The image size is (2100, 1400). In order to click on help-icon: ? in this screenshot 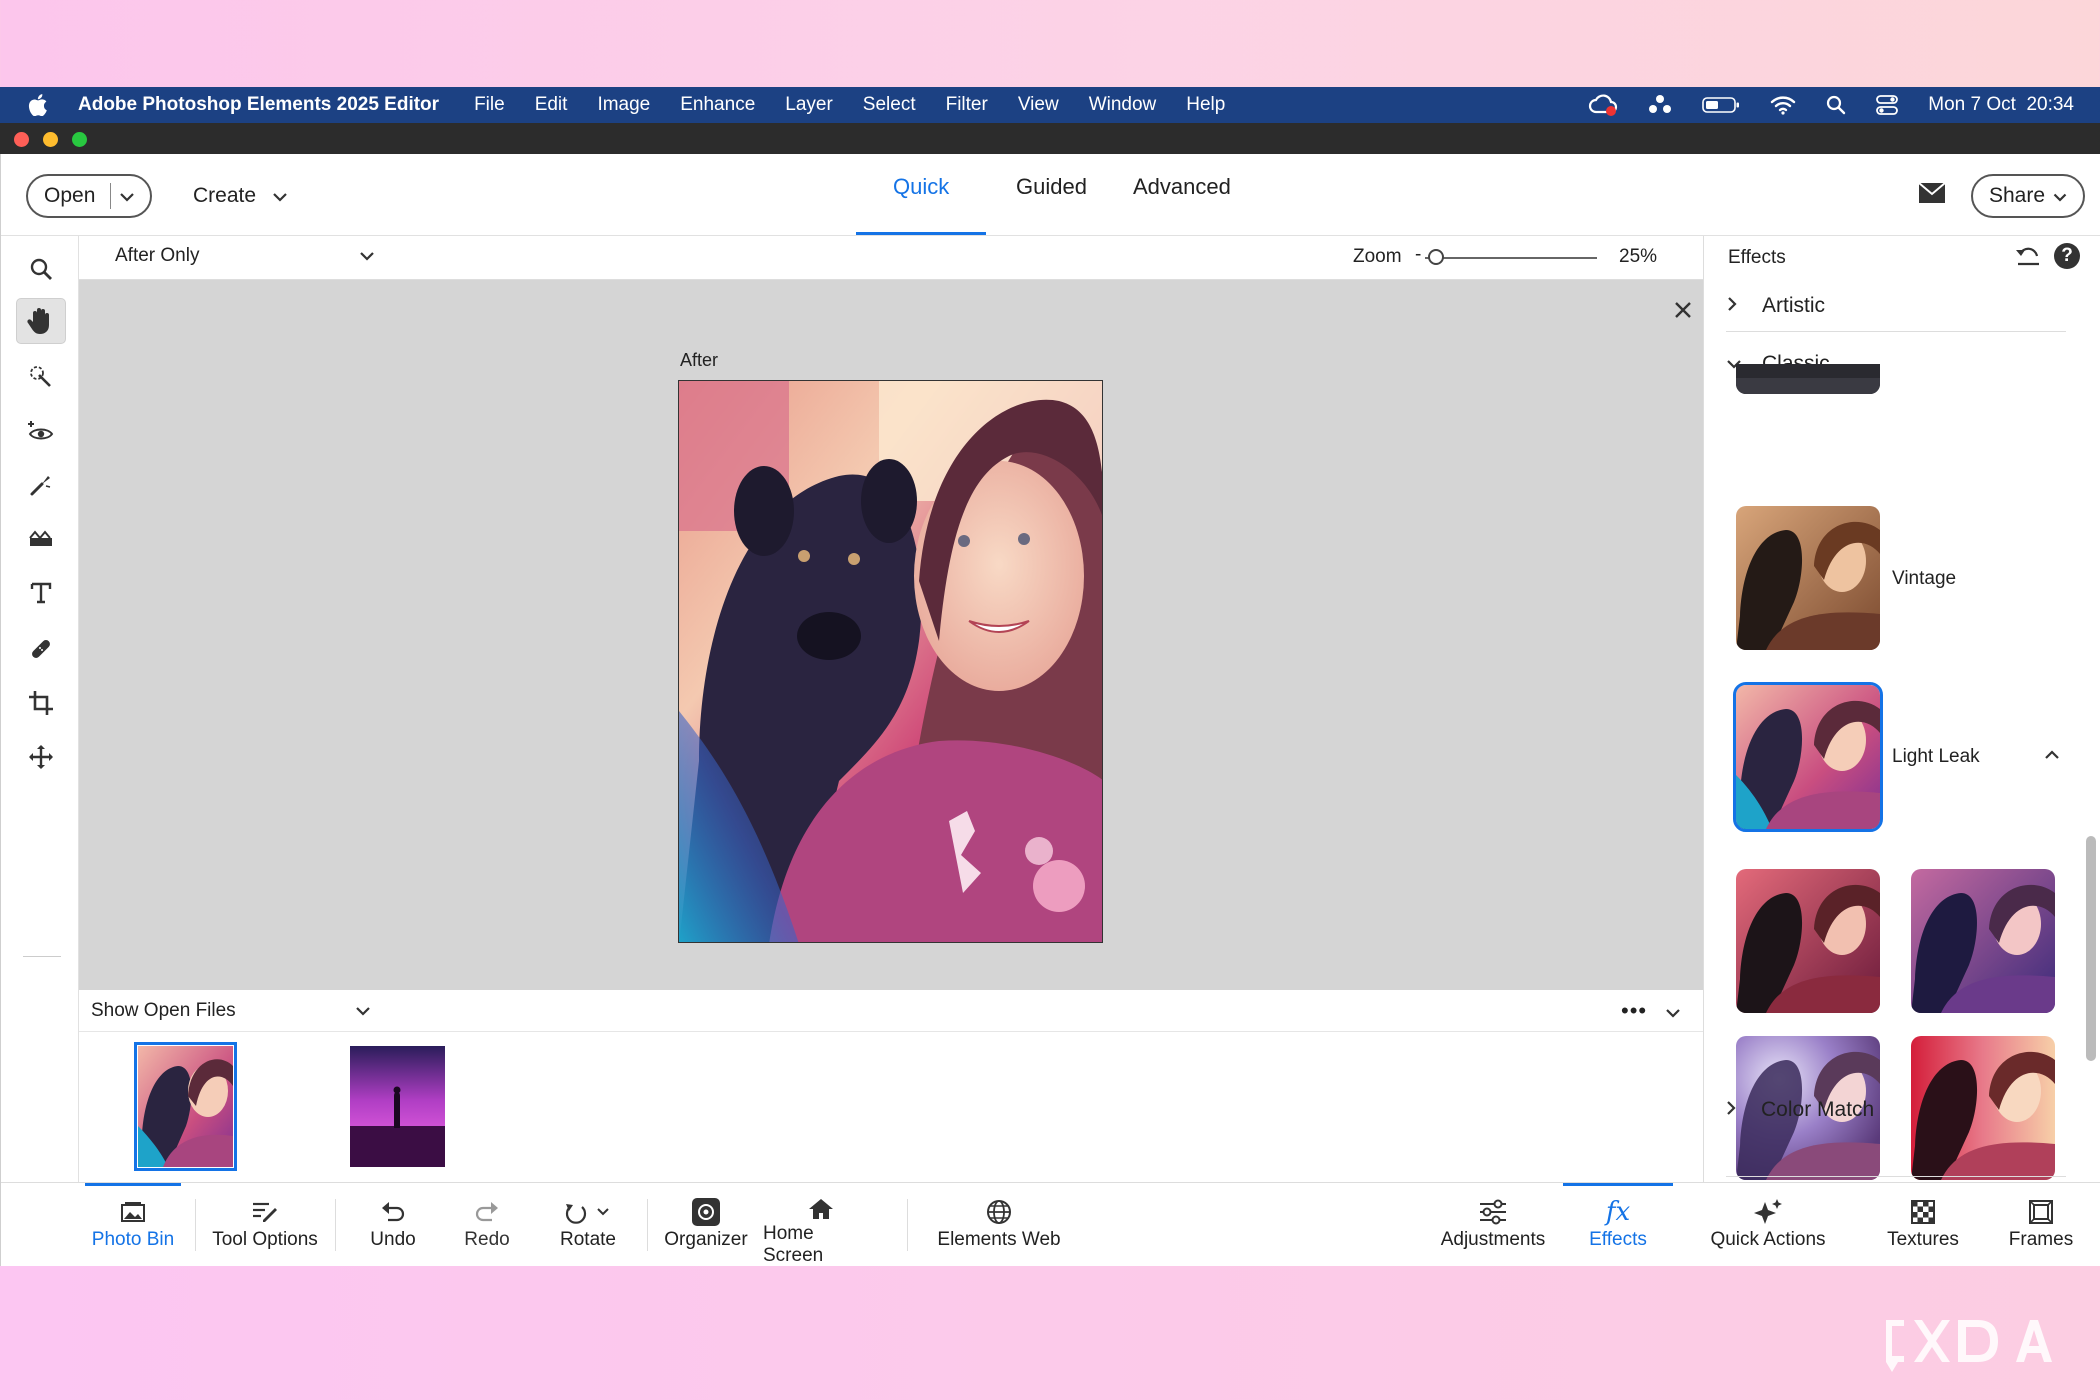, I will do `click(2067, 256)`.